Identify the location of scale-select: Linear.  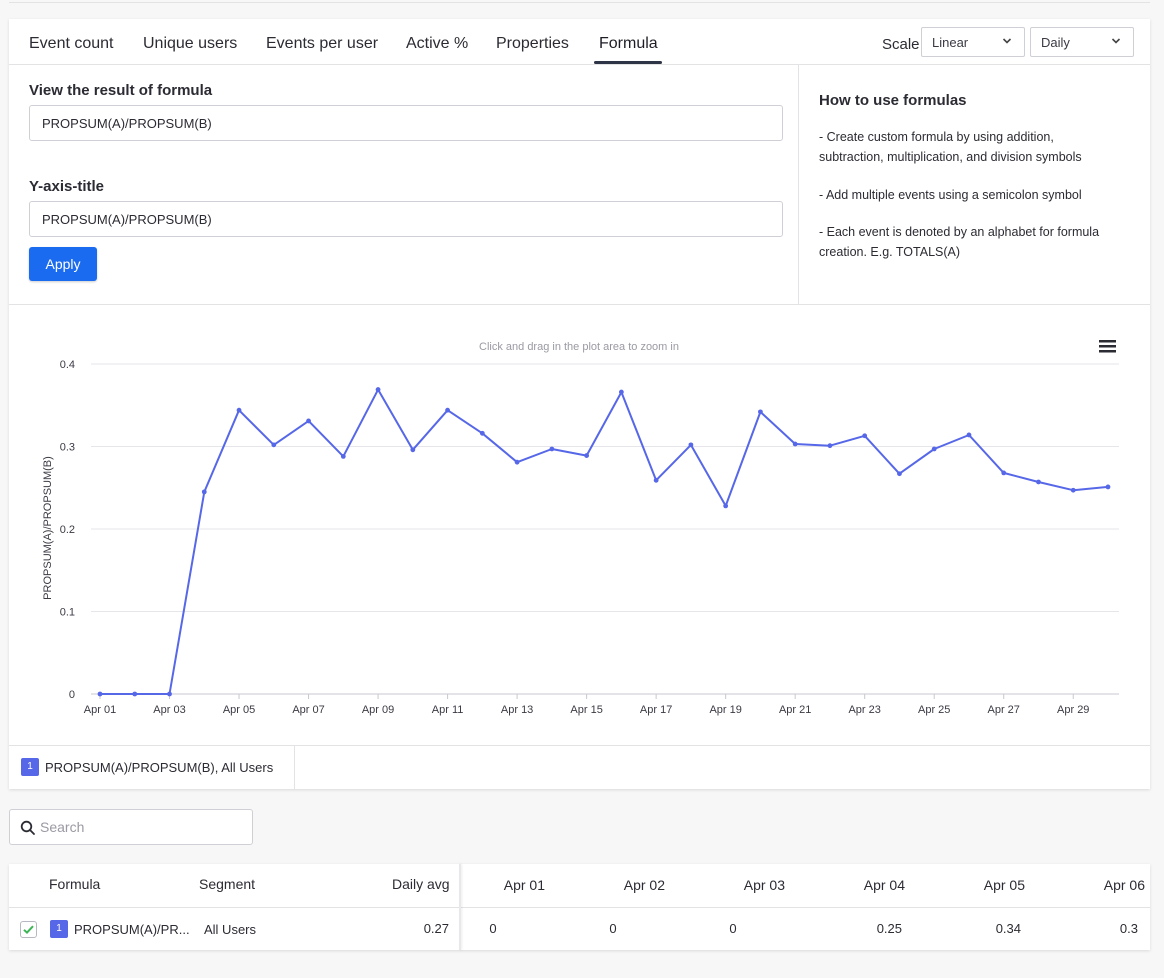
(973, 42).